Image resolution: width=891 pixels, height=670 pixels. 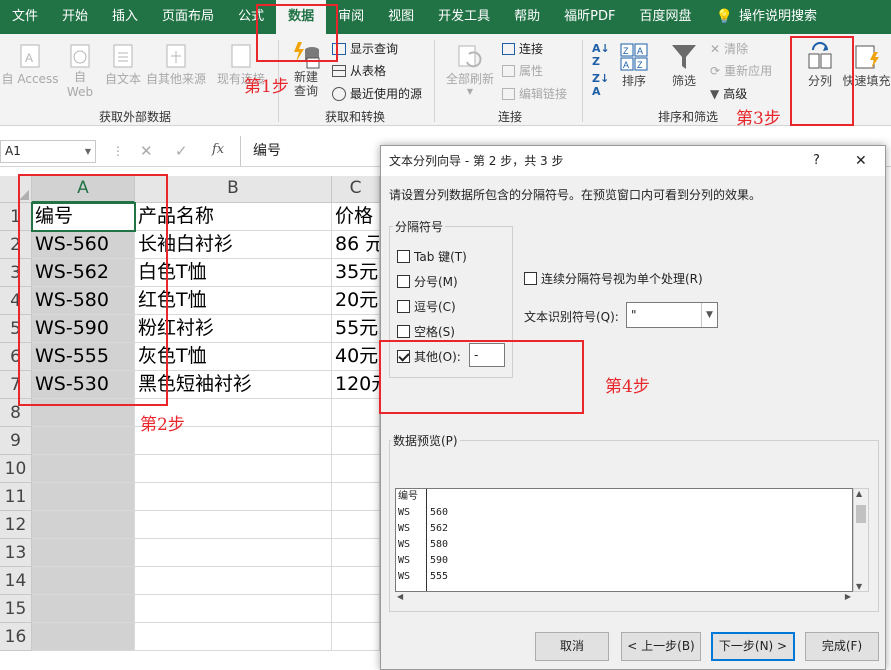 I want to click on advanced-filter-button: ▼ 高级, so click(x=728, y=93).